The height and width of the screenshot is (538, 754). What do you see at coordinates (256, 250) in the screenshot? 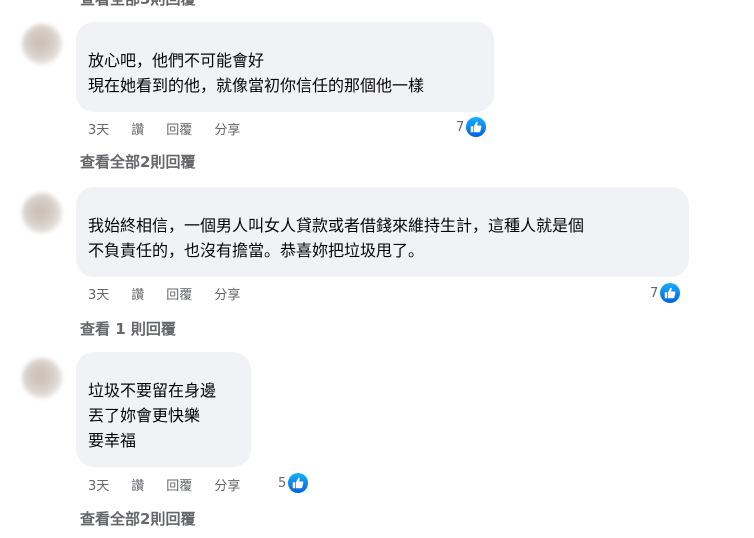
I see `comment-text-line: 不負責任的，也沒有擔當。恭喜妳把垃圾甩了。` at bounding box center [256, 250].